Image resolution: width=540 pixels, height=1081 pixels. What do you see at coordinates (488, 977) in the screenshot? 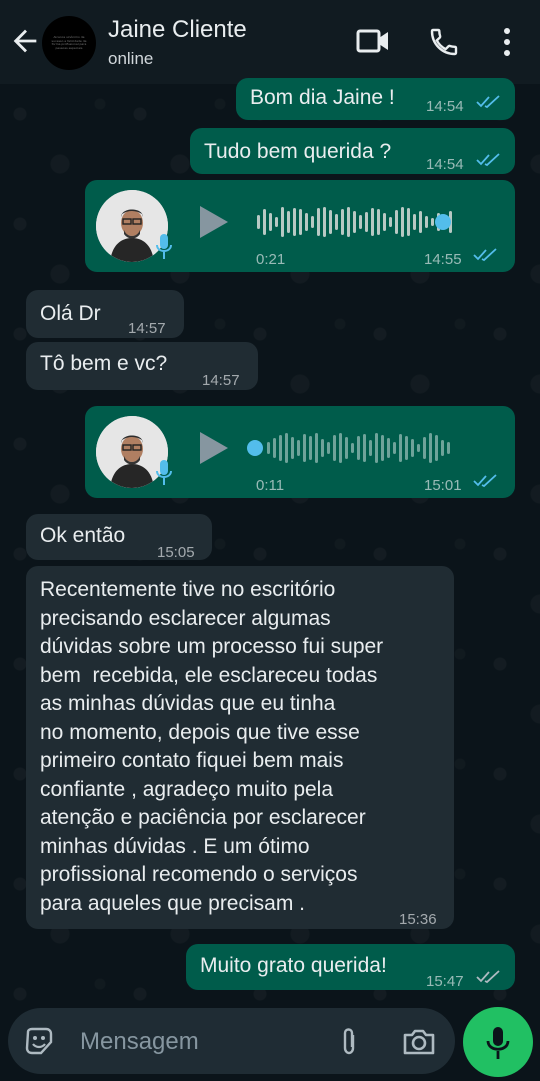
I see `delivered-ticks-icon` at bounding box center [488, 977].